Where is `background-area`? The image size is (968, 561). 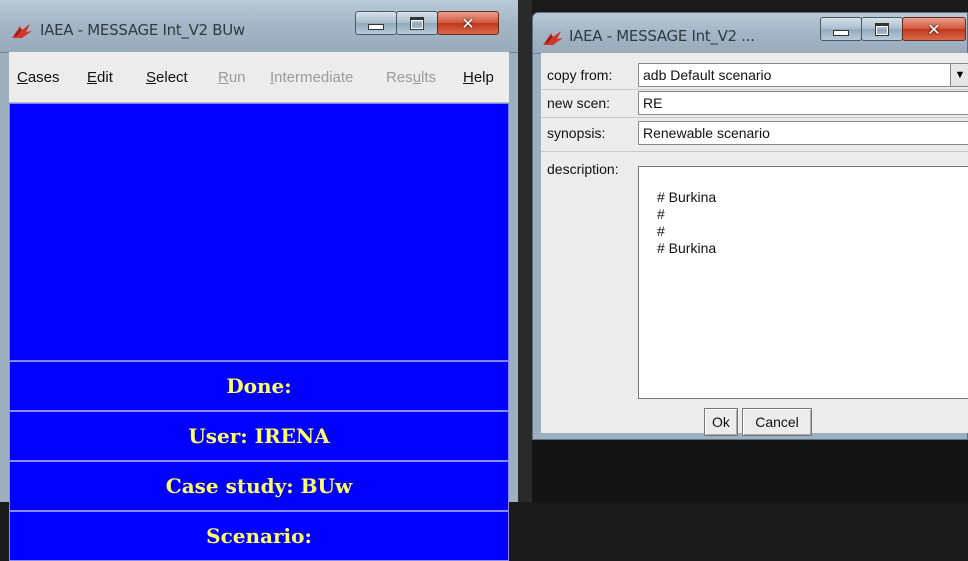
background-area is located at coordinates (750, 471).